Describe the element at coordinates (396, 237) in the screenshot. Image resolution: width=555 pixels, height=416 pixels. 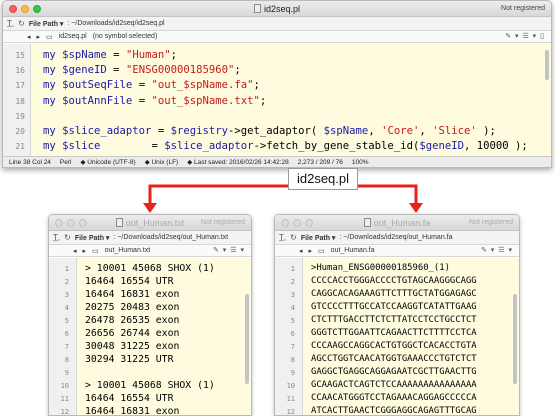
I see `file-path-value: : ~/Downloads/id2seq/out_Human.fa` at that location.